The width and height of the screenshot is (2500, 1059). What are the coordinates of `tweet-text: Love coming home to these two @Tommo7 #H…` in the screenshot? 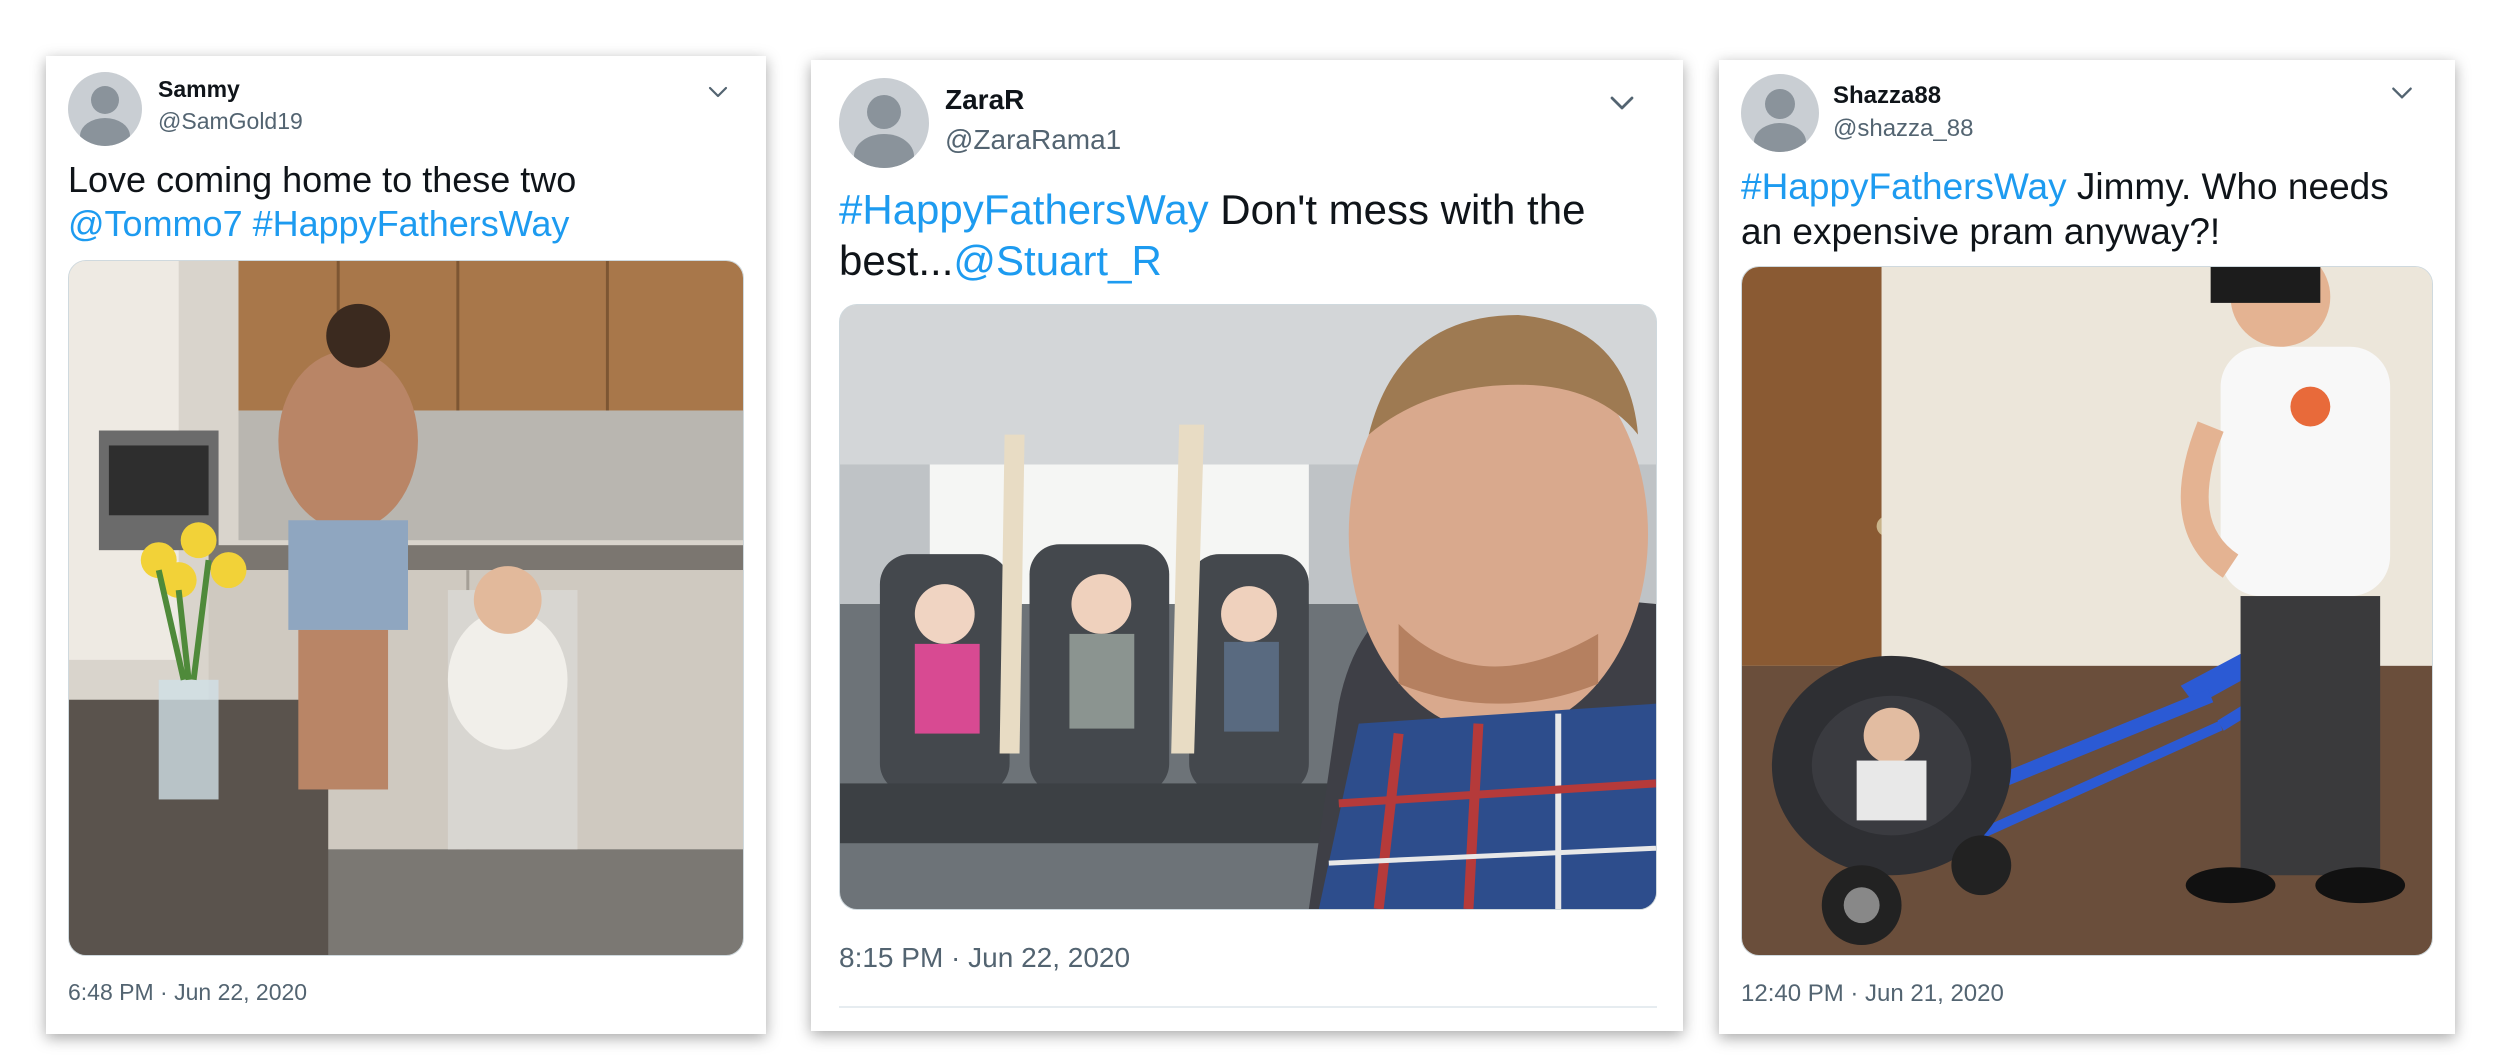 It's located at (398, 202).